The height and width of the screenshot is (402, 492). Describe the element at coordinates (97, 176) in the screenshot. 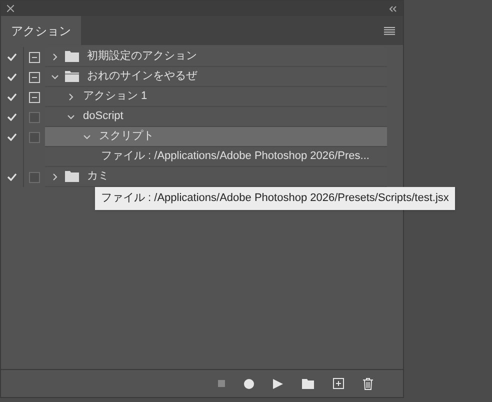

I see `action-label: カミ` at that location.